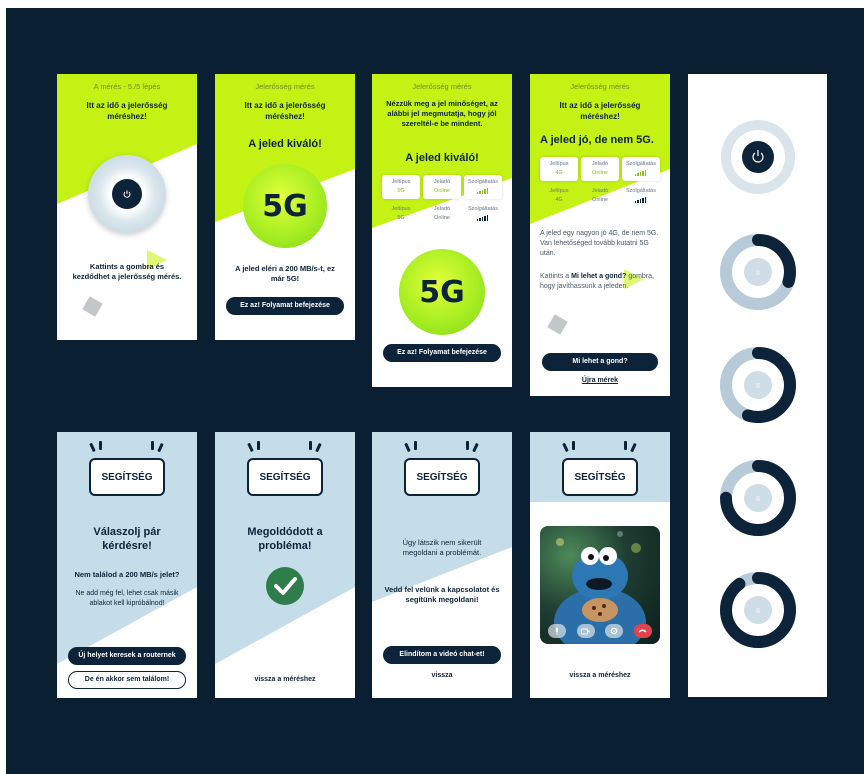 The image size is (868, 774). What do you see at coordinates (599, 276) in the screenshot?
I see `hint-link-text: Mi lehet a gond?` at bounding box center [599, 276].